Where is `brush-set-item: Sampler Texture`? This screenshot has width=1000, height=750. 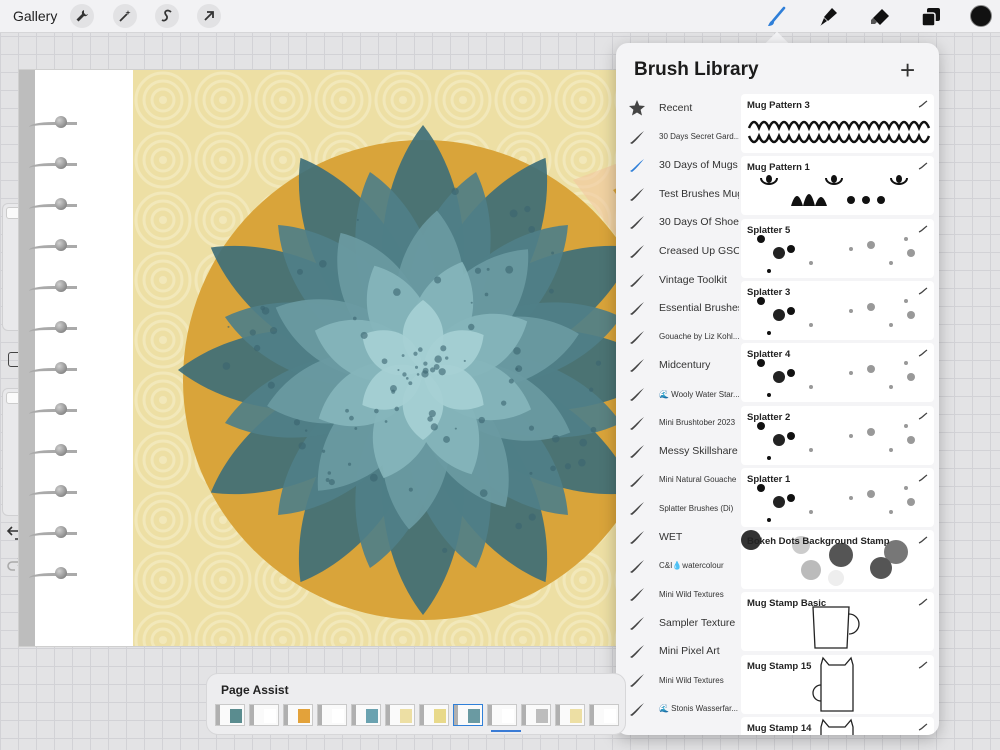
brush-set-item: Sampler Texture is located at coordinates (678, 623).